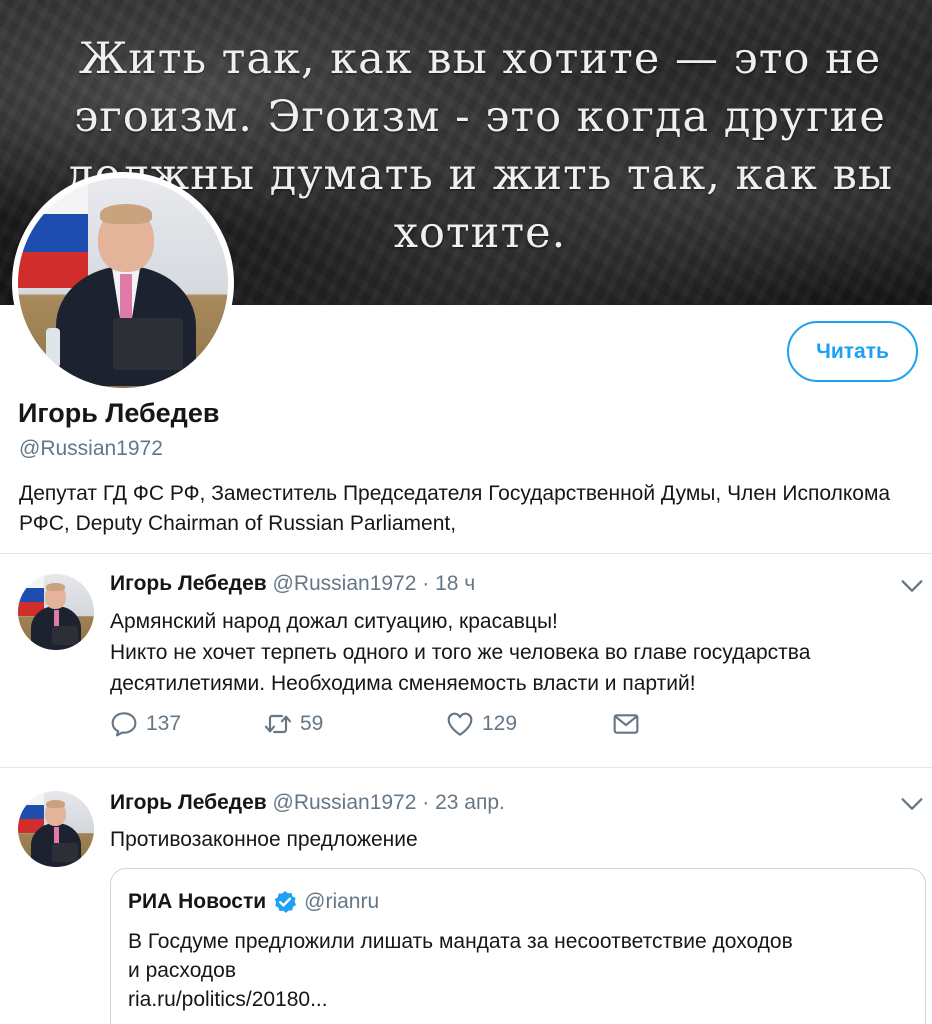 Image resolution: width=932 pixels, height=1024 pixels. What do you see at coordinates (197, 901) in the screenshot?
I see `quoted-author-name: РИА Новости` at bounding box center [197, 901].